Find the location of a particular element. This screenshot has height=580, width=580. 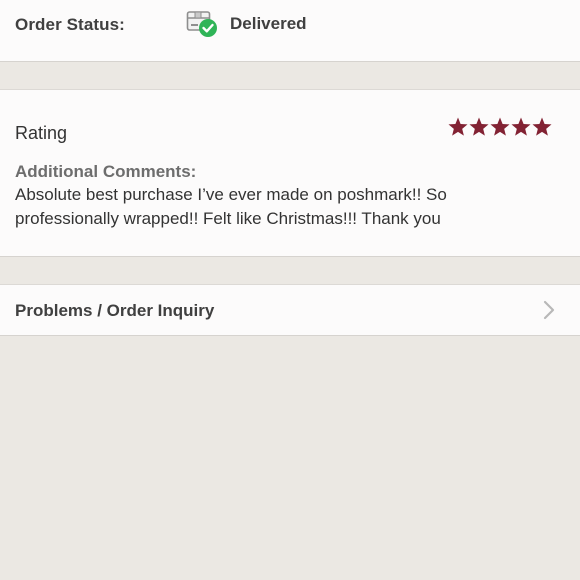

star-rating is located at coordinates (500, 128).